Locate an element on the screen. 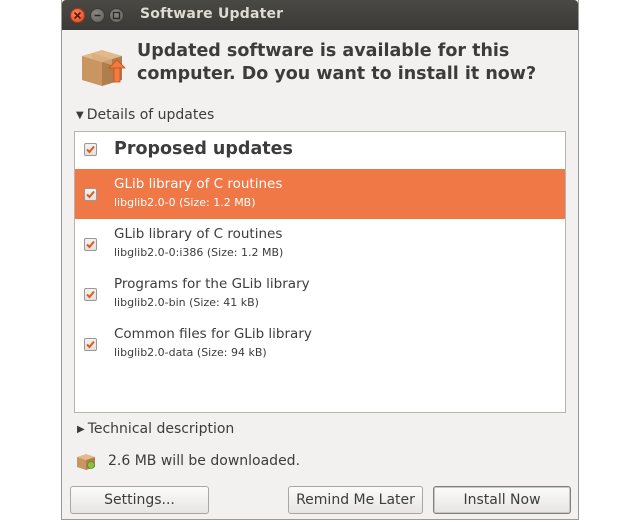  triangle-down-icon: ▼ is located at coordinates (80, 115).